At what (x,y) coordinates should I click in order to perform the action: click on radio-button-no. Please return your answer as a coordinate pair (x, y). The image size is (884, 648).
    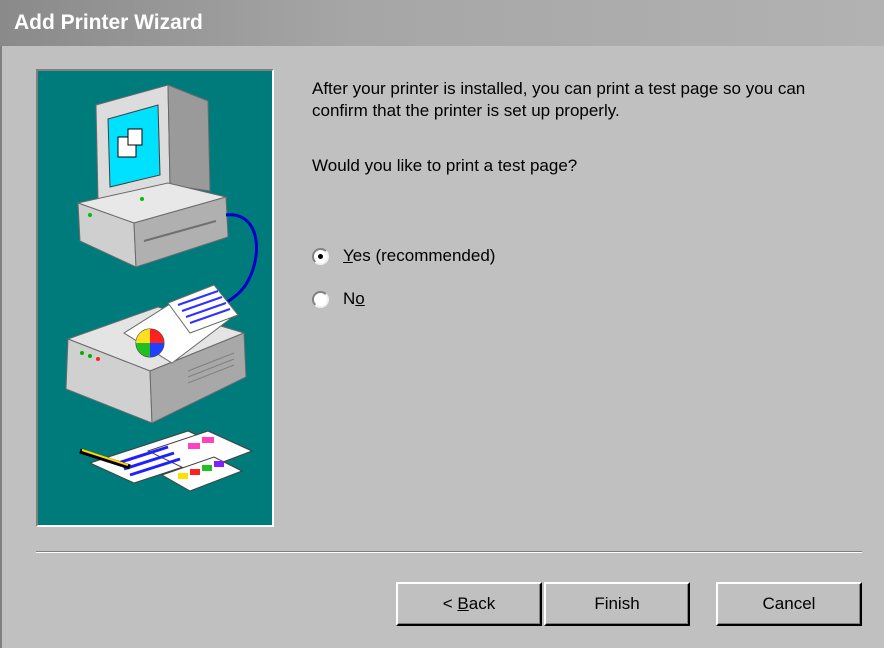
    Looking at the image, I should click on (320, 299).